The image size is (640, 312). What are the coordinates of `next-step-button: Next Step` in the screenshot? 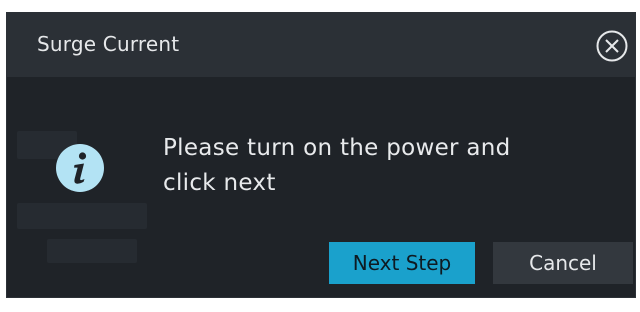 It's located at (402, 263).